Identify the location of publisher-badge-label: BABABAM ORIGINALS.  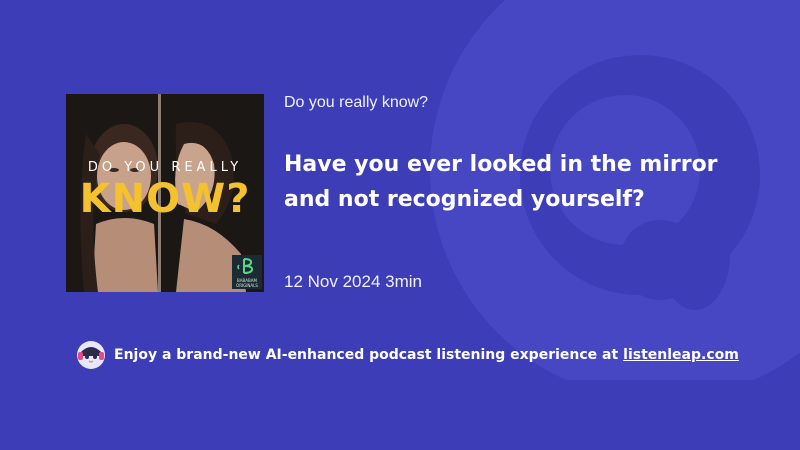
(247, 283).